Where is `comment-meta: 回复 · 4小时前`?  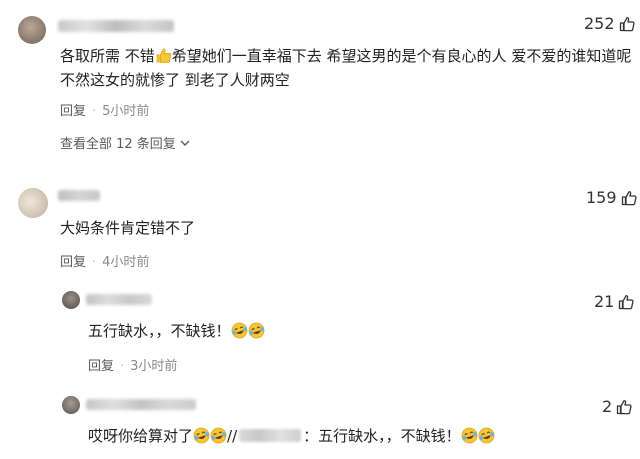
comment-meta: 回复 · 4小时前 is located at coordinates (105, 262).